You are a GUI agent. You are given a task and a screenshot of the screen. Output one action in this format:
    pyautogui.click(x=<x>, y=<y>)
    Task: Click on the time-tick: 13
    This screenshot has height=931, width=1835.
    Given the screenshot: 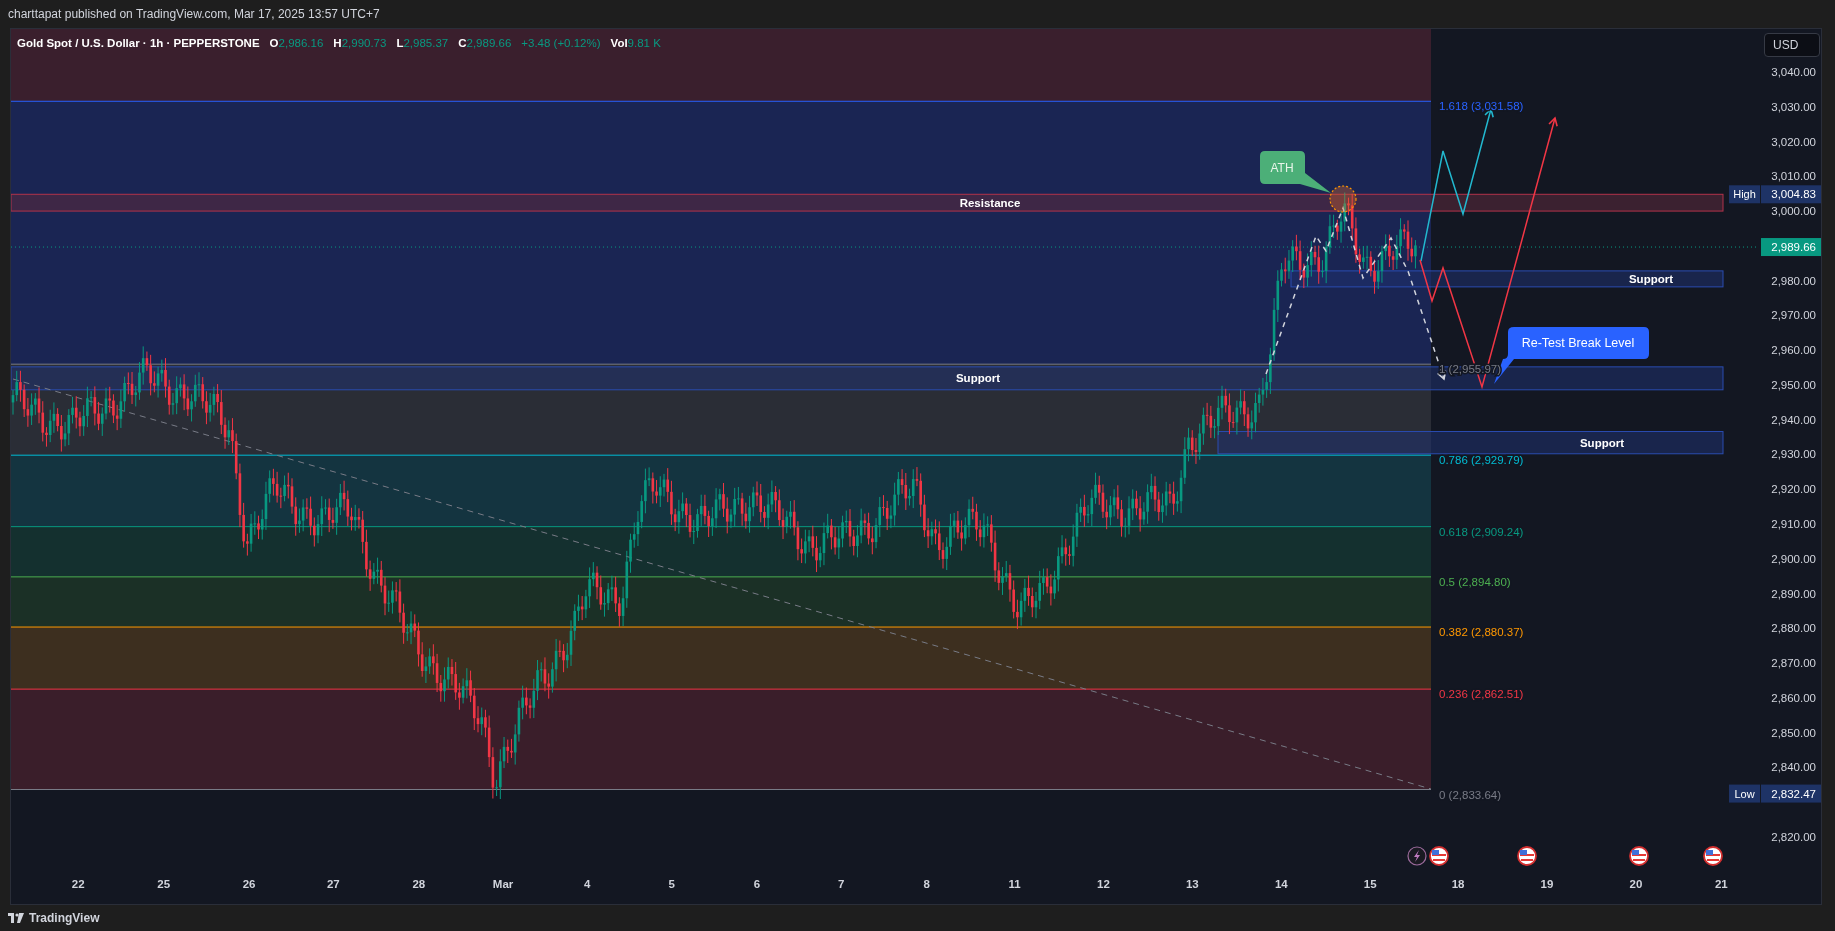 What is the action you would take?
    pyautogui.click(x=1192, y=884)
    